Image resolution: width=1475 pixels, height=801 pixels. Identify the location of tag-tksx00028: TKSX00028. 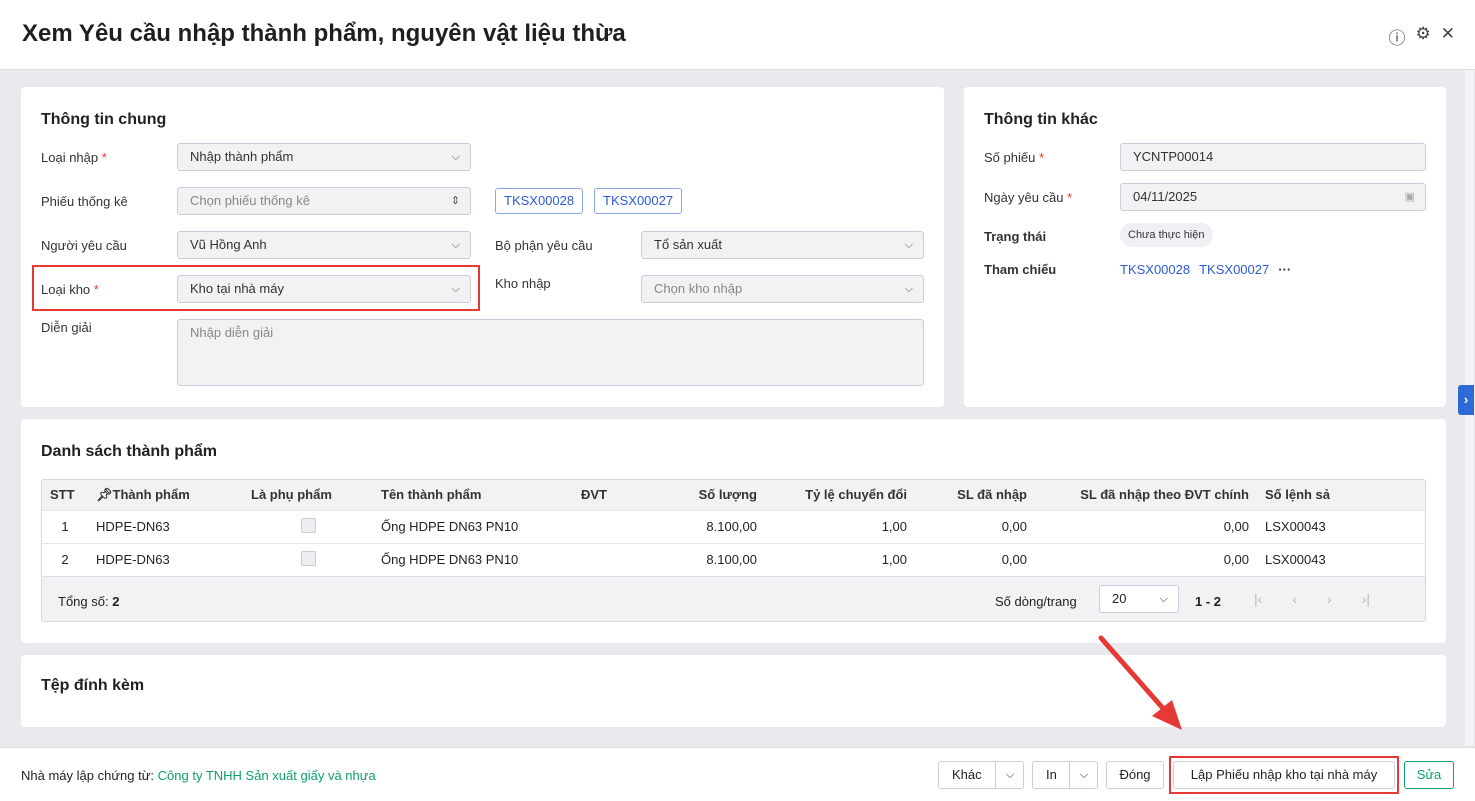
(539, 201).